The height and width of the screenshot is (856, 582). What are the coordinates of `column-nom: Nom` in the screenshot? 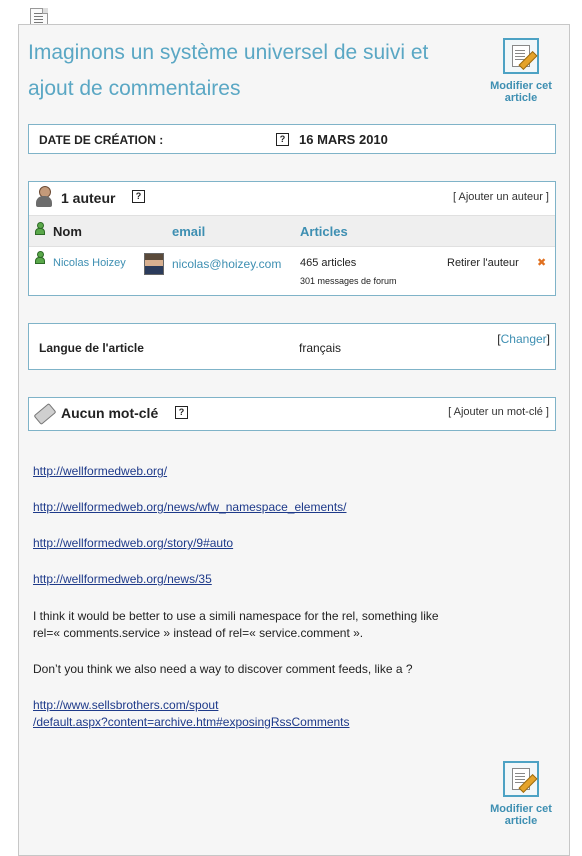 It's located at (67, 231).